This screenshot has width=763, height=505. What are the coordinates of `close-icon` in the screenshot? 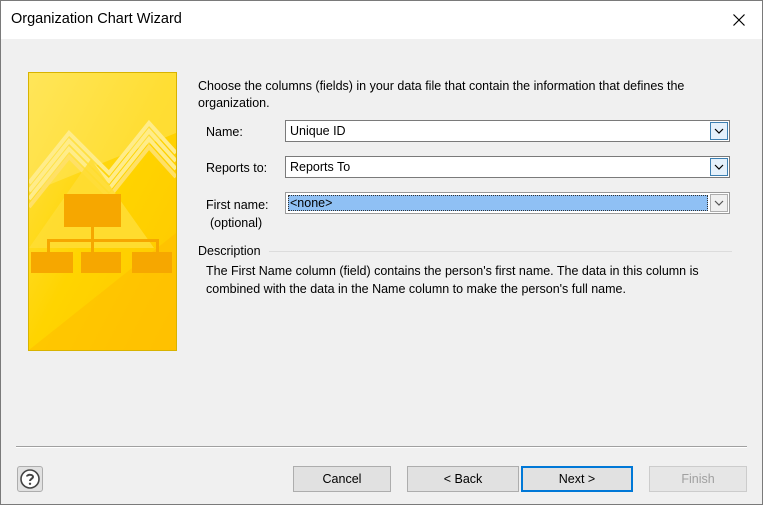 It's located at (739, 20).